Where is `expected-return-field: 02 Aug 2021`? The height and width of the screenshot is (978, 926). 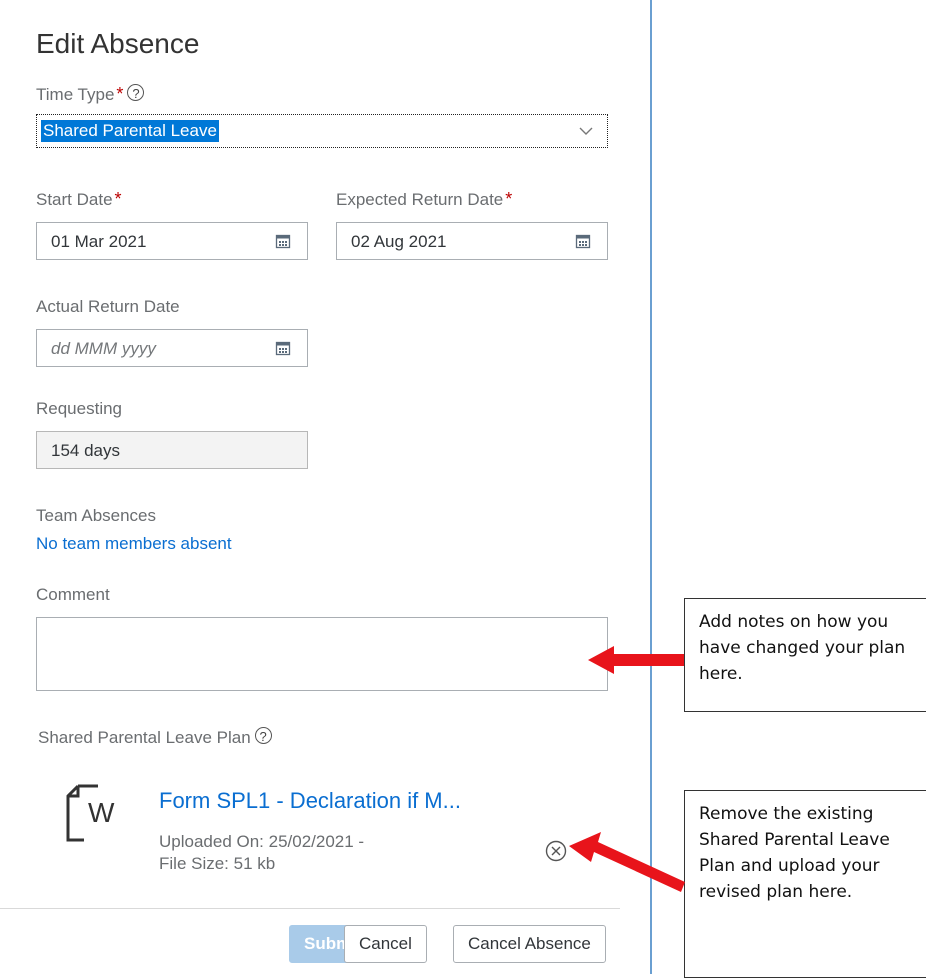 expected-return-field: 02 Aug 2021 is located at coordinates (472, 241).